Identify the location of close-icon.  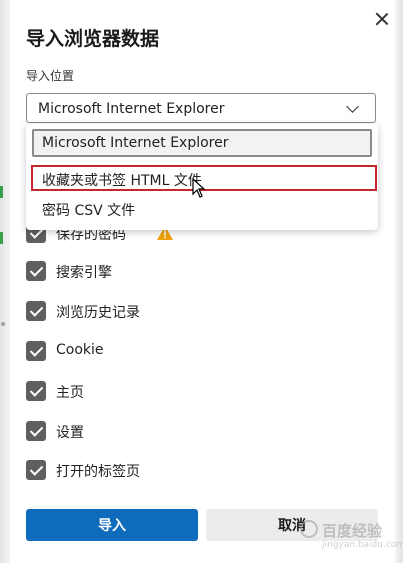
(382, 19).